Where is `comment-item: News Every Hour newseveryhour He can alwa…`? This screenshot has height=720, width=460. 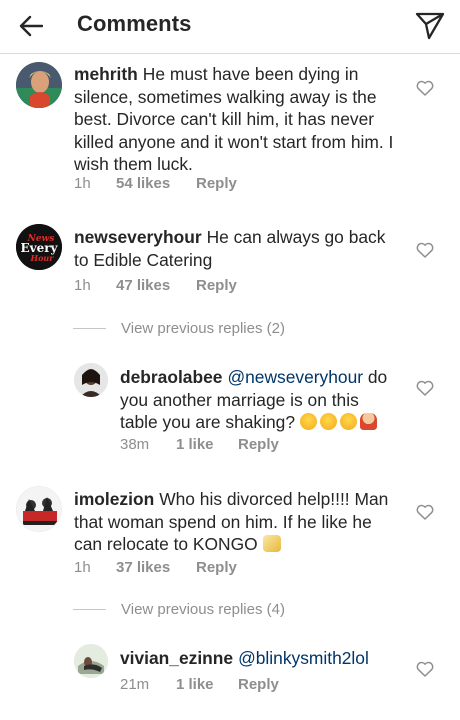 comment-item: News Every Hour newseveryhour He can alwa… is located at coordinates (230, 262).